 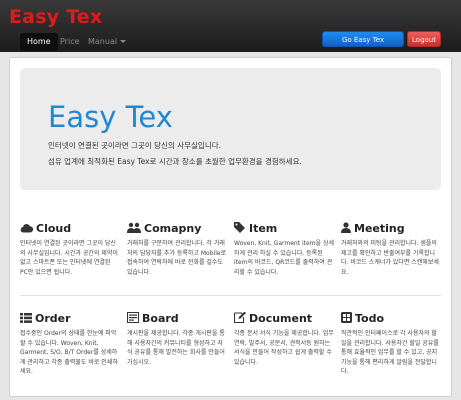 I want to click on hero-title: Easy Tex, so click(x=110, y=117).